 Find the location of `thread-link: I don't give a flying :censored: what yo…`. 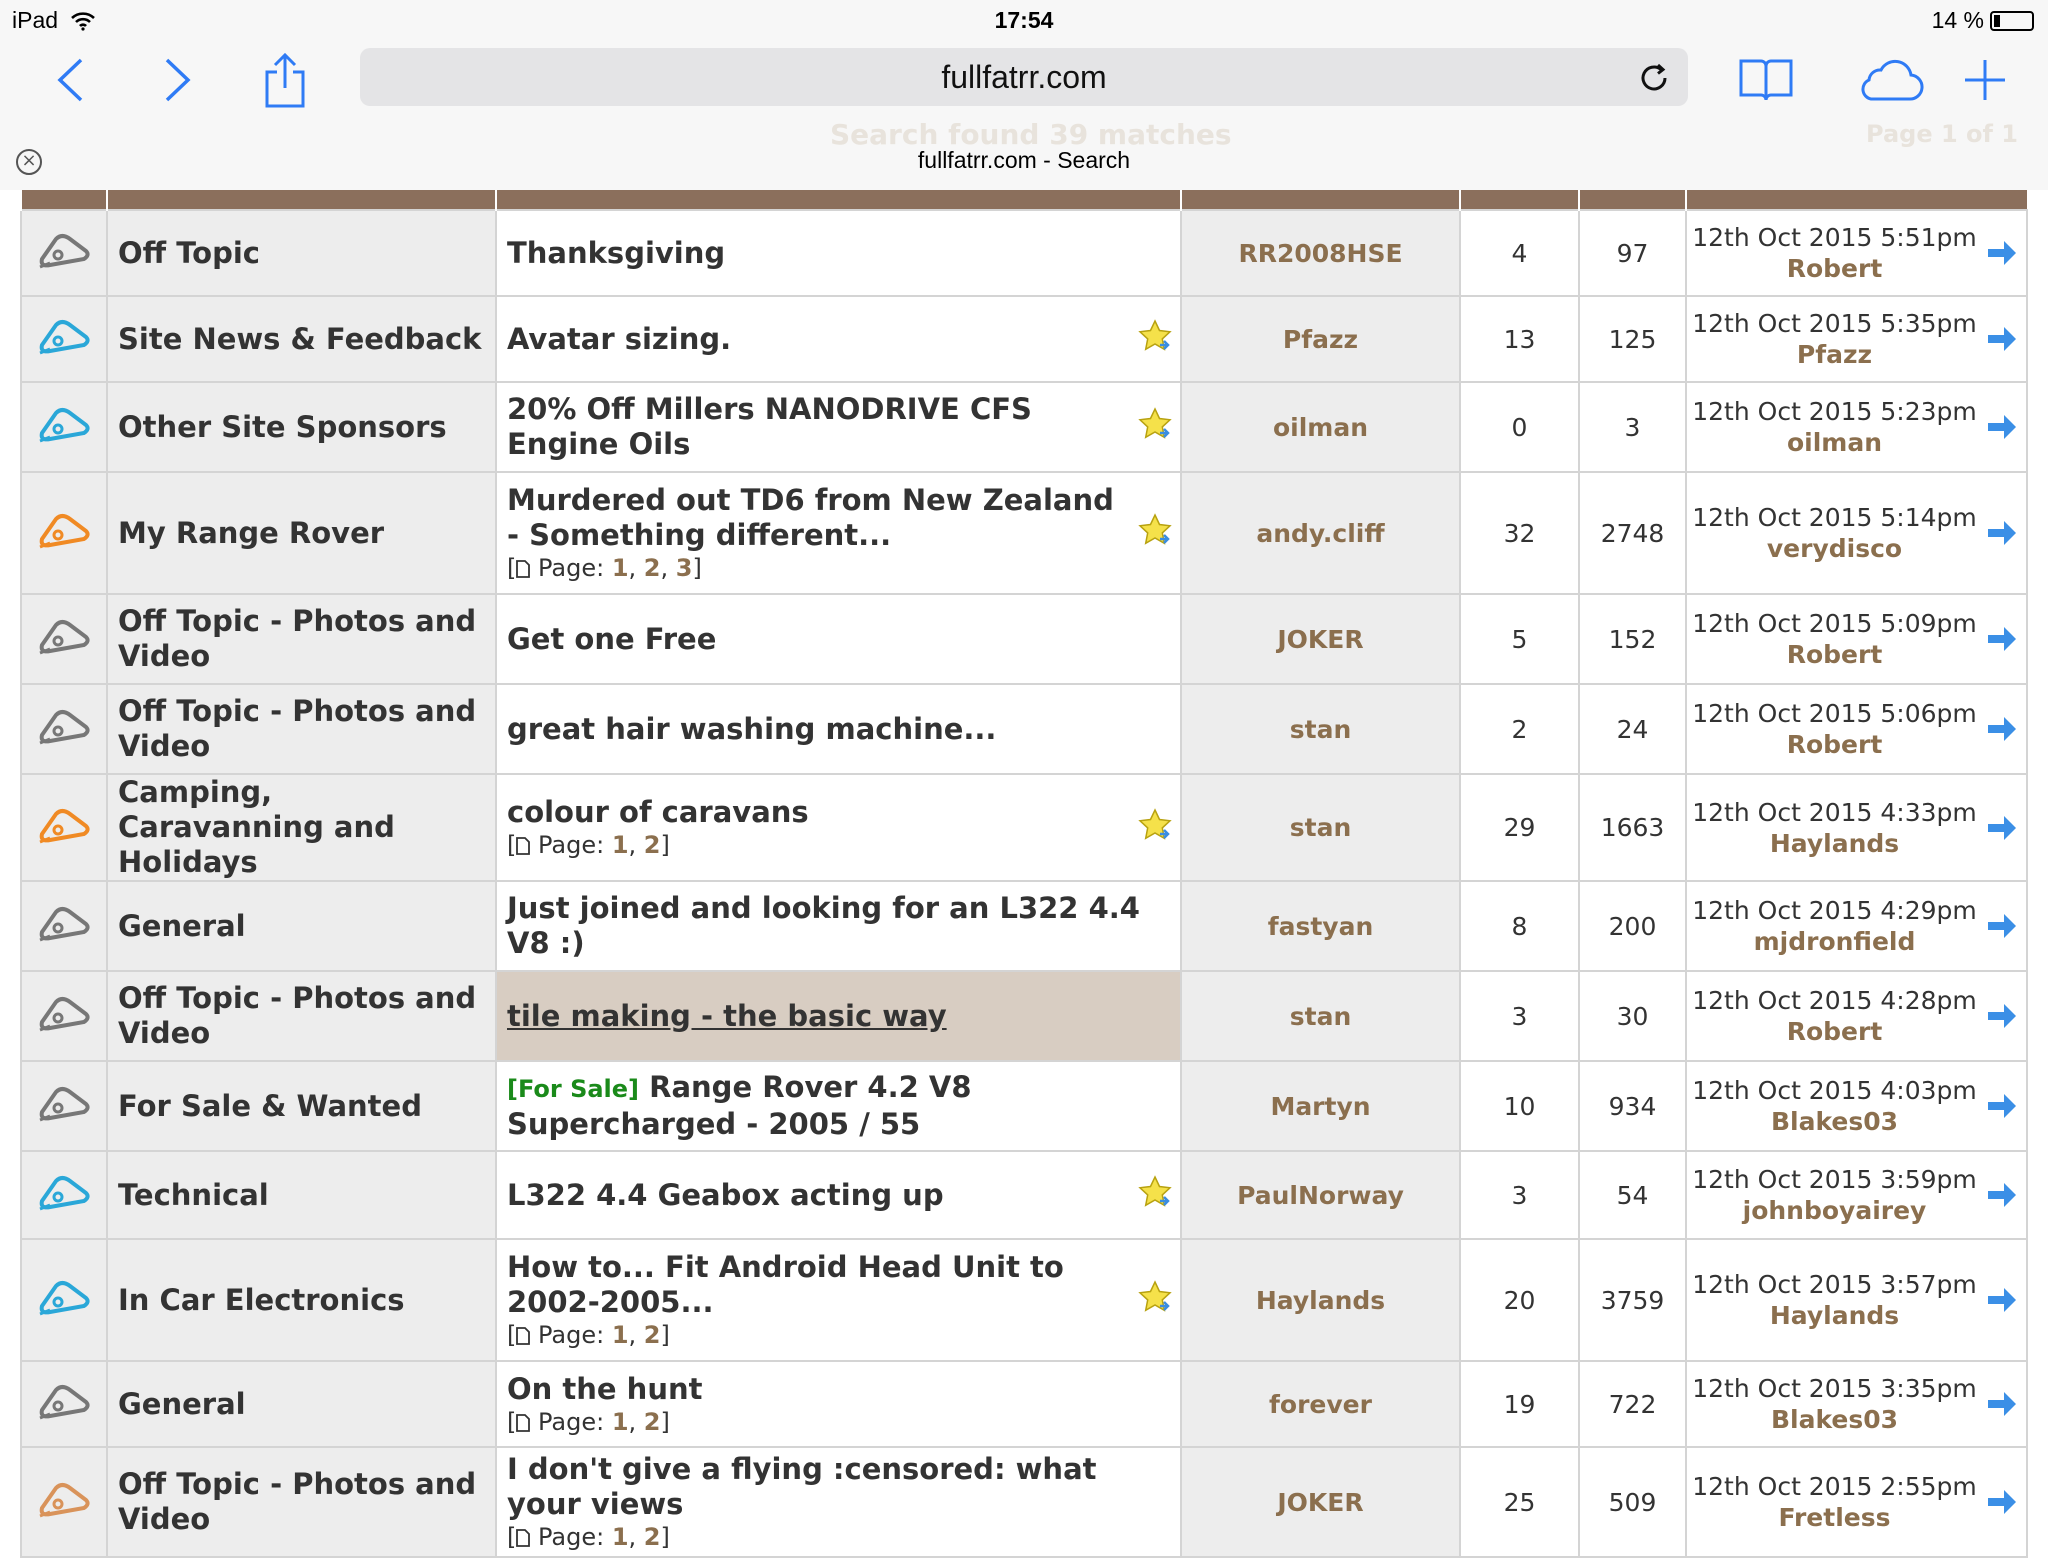

thread-link: I don't give a flying :censored: what yo… is located at coordinates (802, 1486).